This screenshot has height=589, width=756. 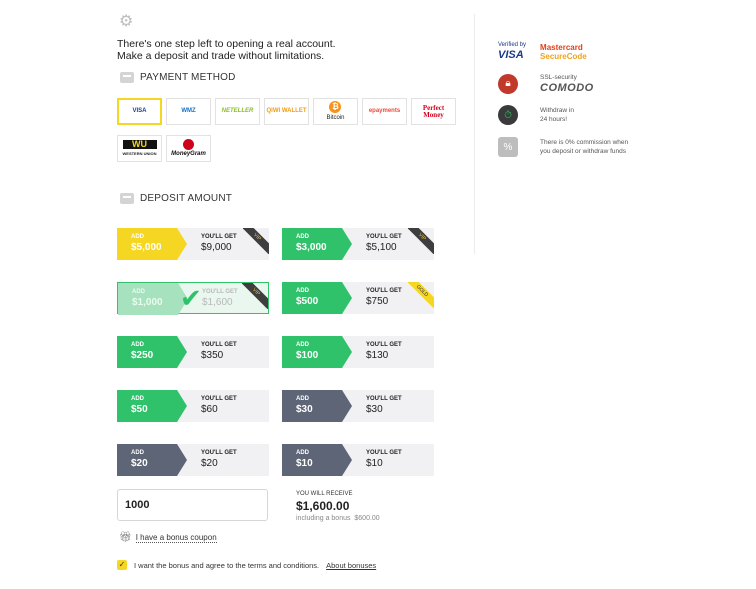 What do you see at coordinates (126, 21) in the screenshot?
I see `gear-icon: ⚙` at bounding box center [126, 21].